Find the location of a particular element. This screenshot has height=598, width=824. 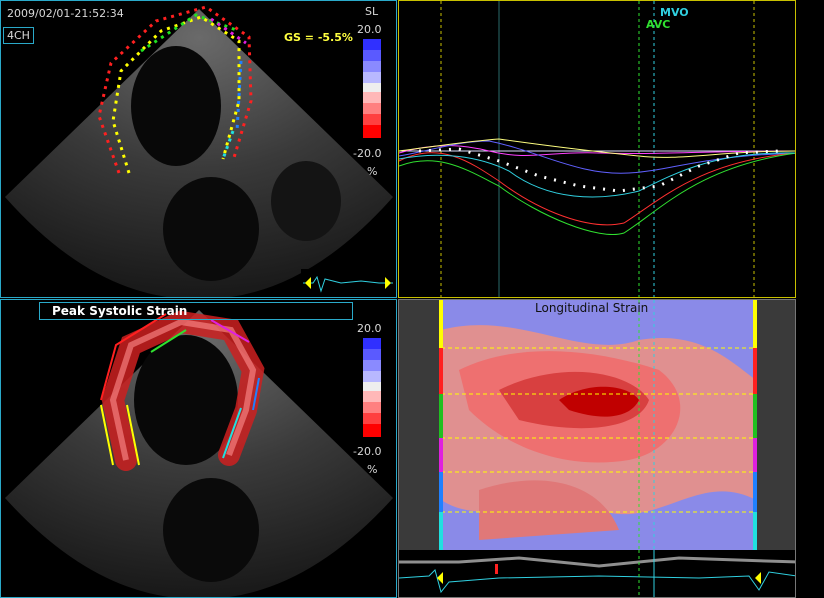

longitudinal-strain-title: Longitudinal Strain is located at coordinates (592, 308).